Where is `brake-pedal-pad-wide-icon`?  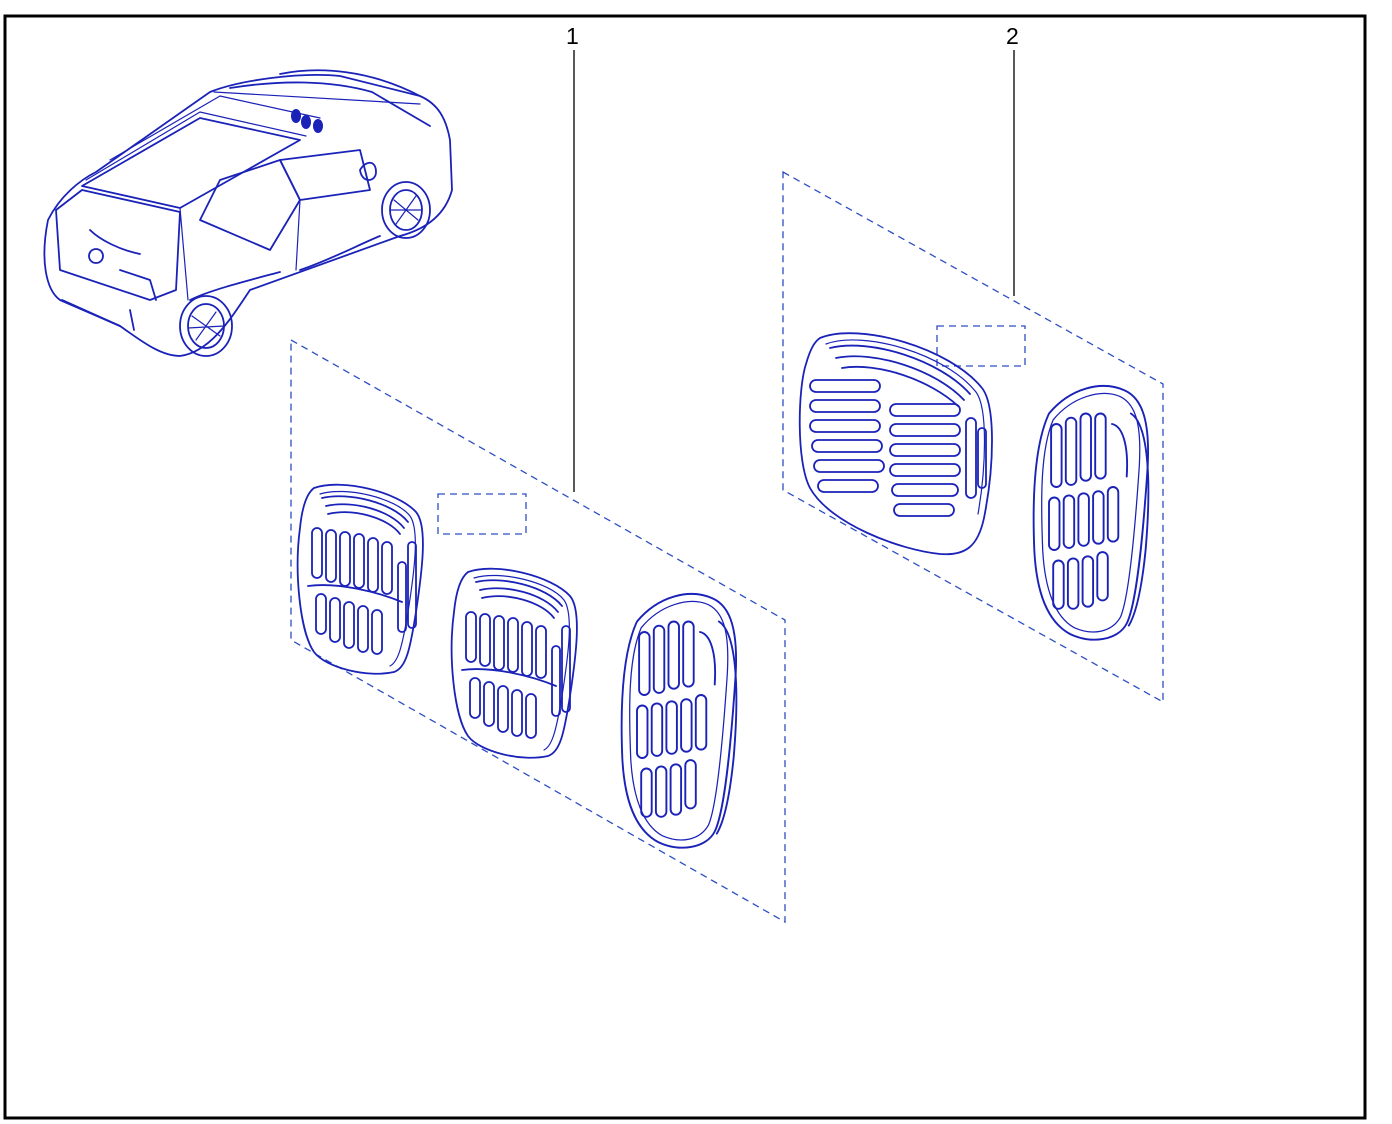 brake-pedal-pad-wide-icon is located at coordinates (895, 444).